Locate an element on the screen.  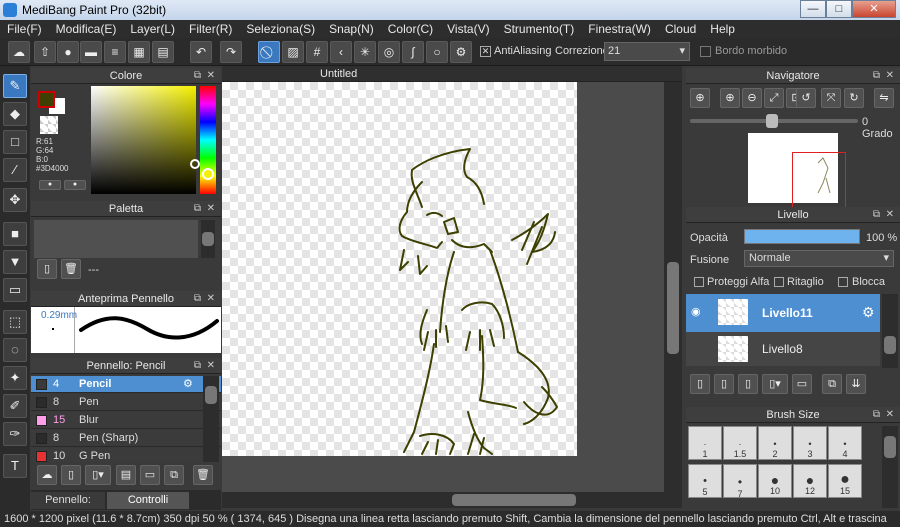
brush-size-scrollbar is located at coordinates (890, 467).